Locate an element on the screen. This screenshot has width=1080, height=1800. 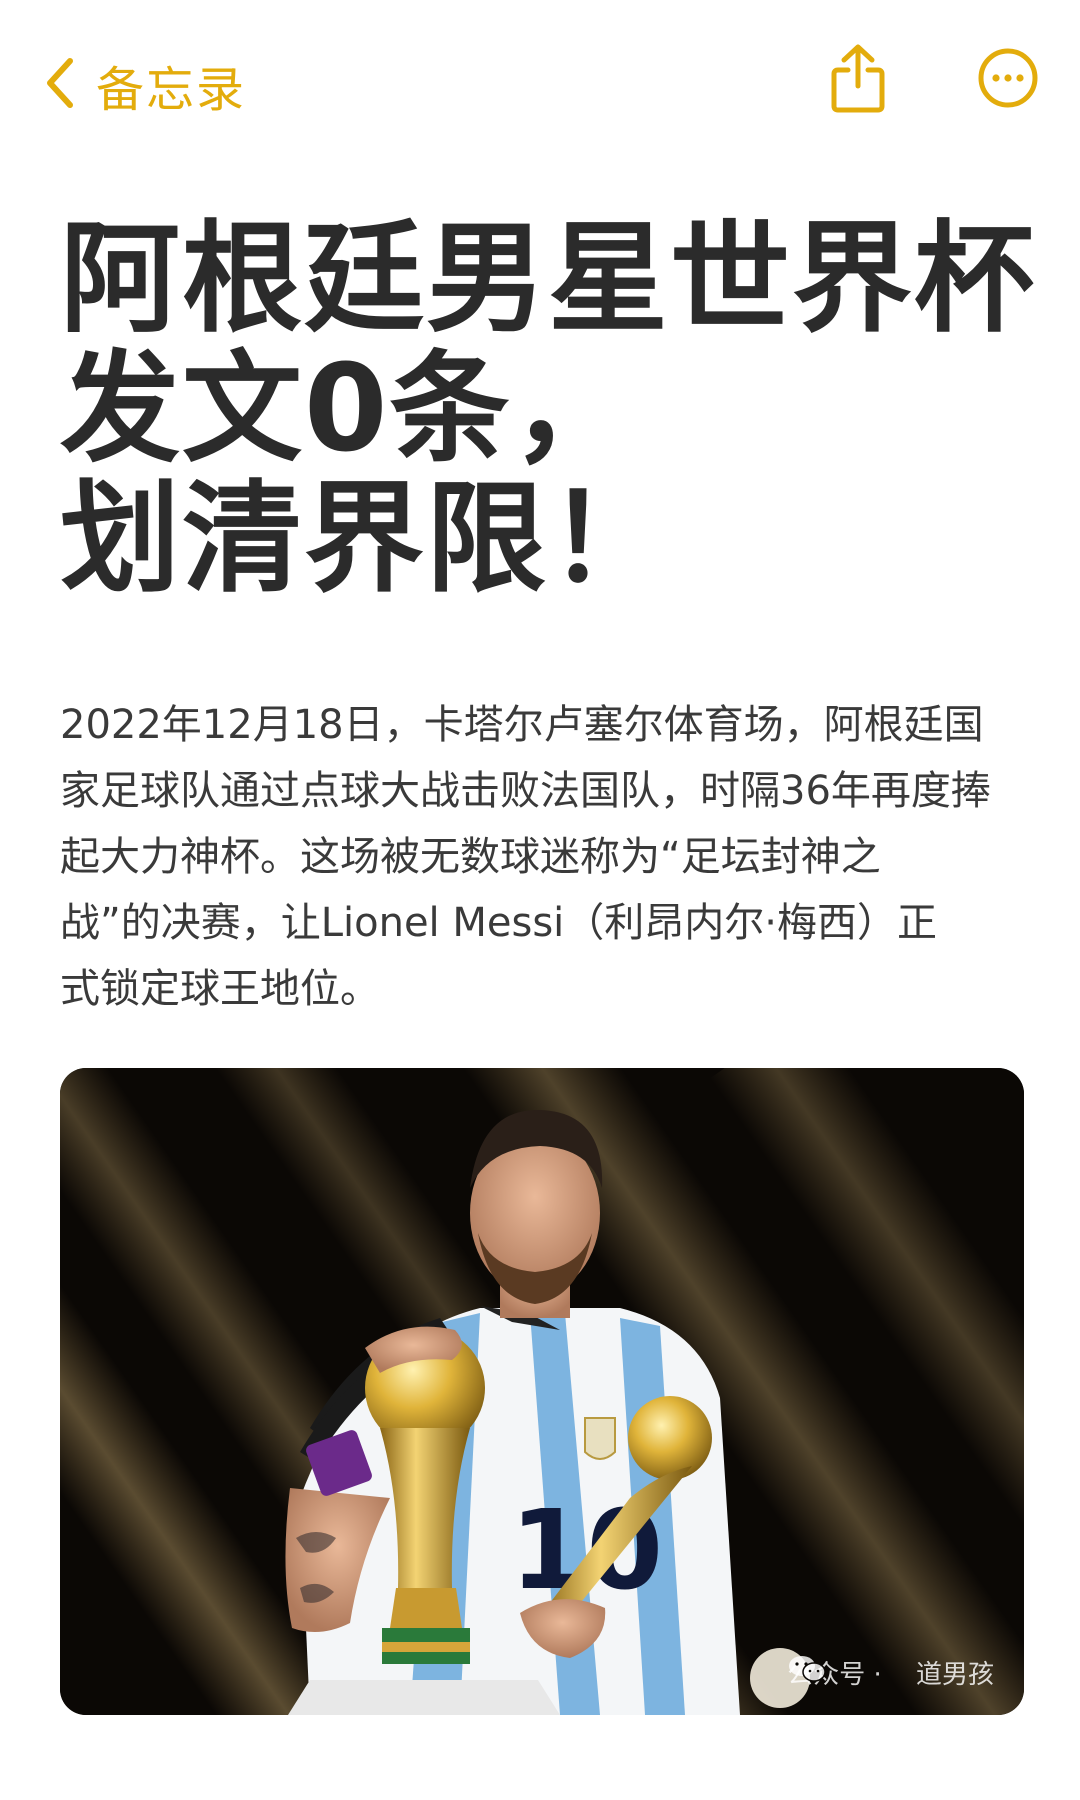
note-body-line: 起大力神杯。这场被无数球迷称为“足坛封神之 is located at coordinates (470, 857).